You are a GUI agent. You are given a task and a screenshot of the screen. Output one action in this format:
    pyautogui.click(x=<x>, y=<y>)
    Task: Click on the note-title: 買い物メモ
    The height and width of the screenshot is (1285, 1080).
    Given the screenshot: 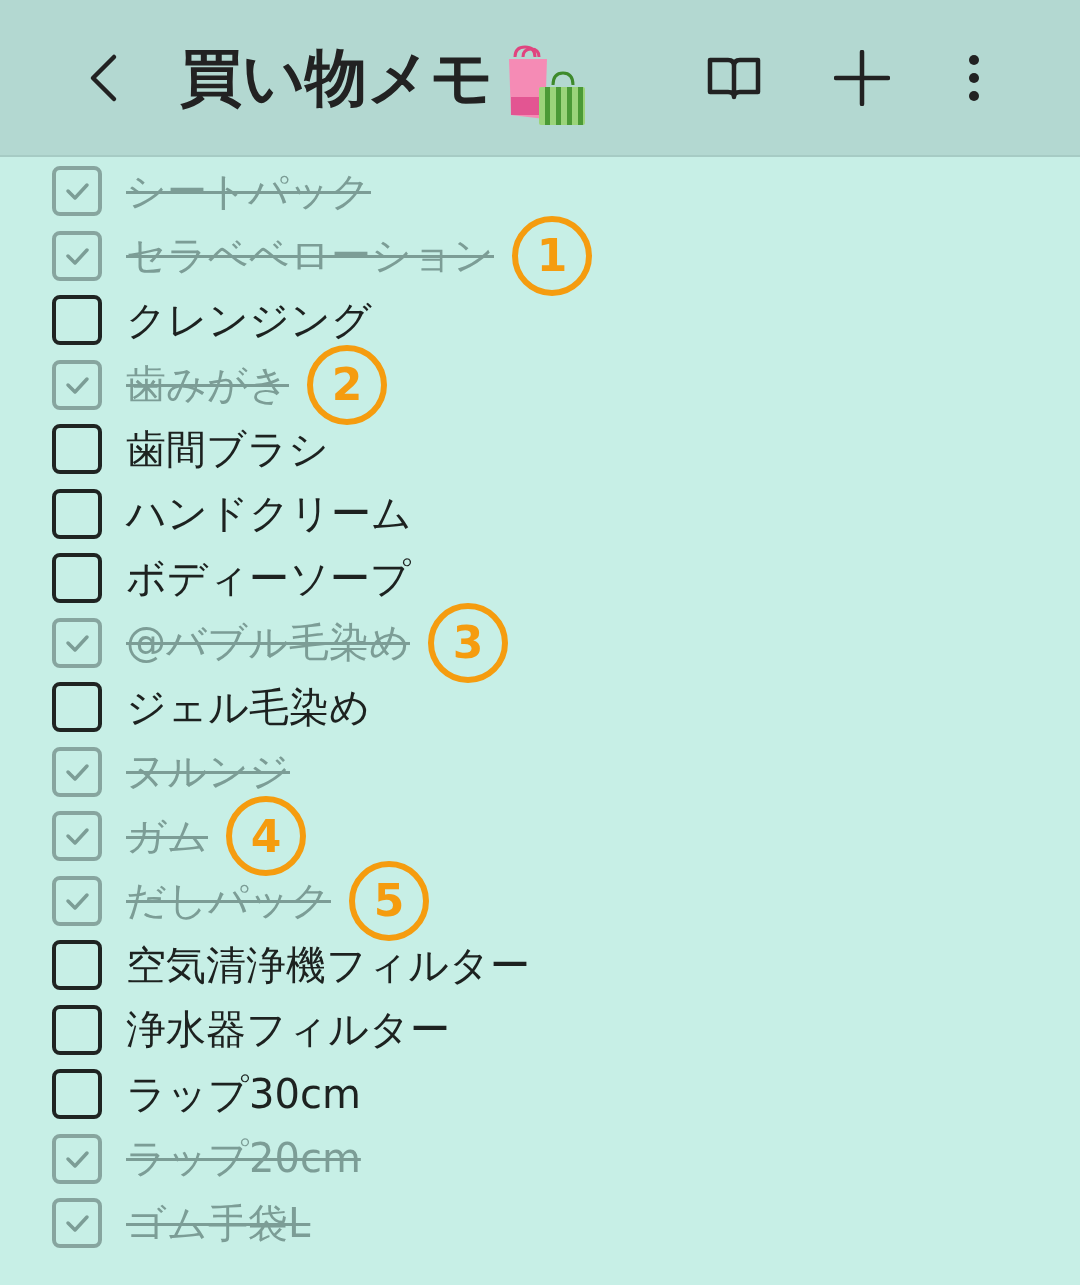 What is the action you would take?
    pyautogui.click(x=336, y=77)
    